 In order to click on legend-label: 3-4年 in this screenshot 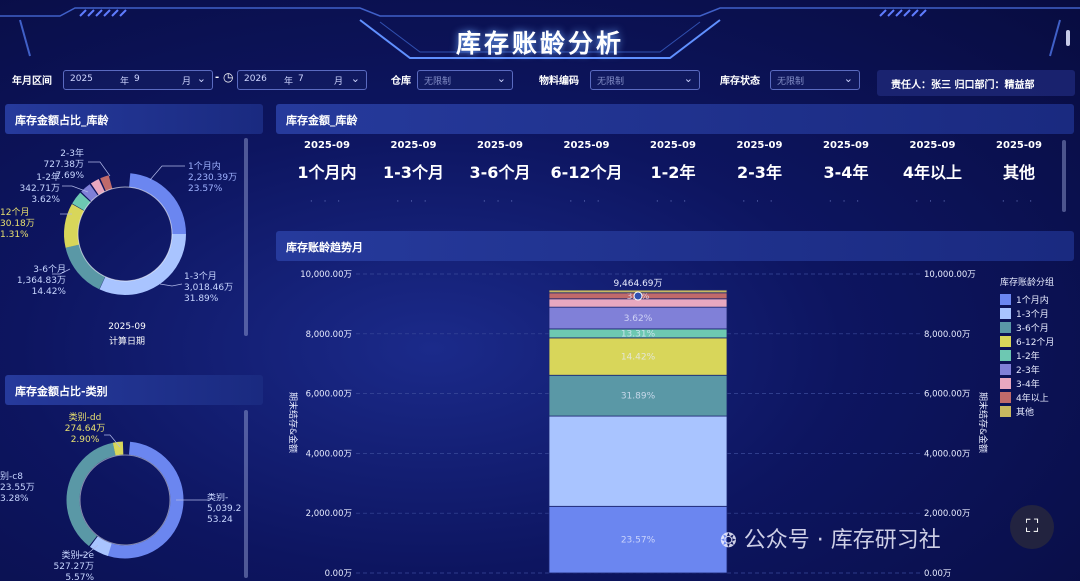, I will do `click(1028, 384)`.